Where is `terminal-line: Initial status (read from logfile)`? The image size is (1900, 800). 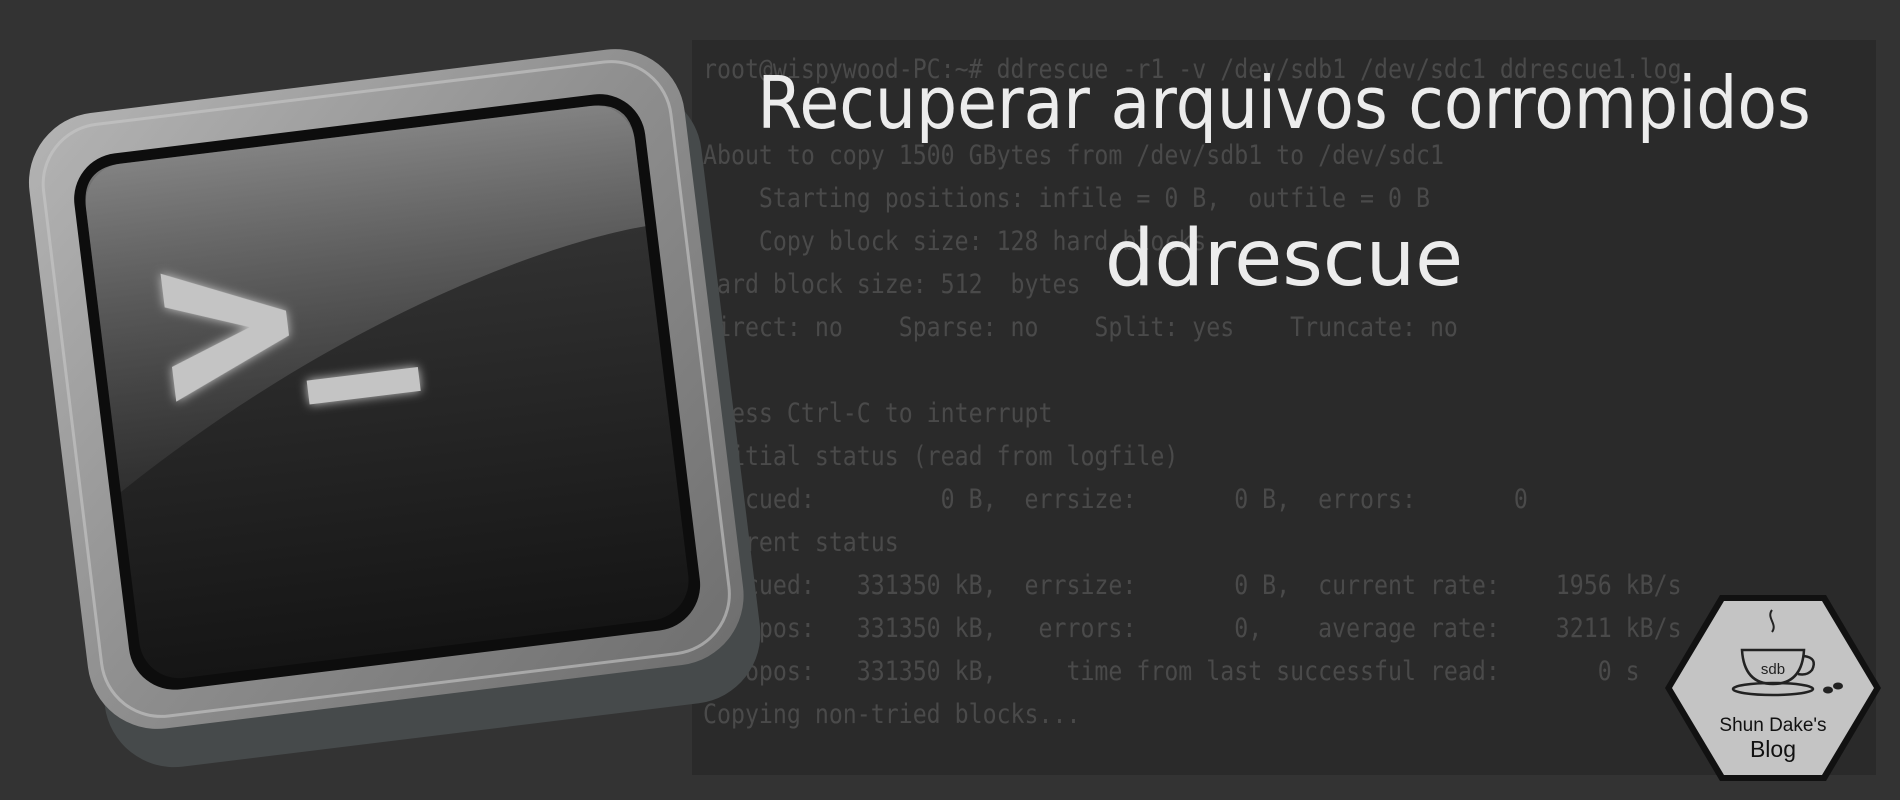
terminal-line: Initial status (read from logfile) is located at coordinates (941, 456).